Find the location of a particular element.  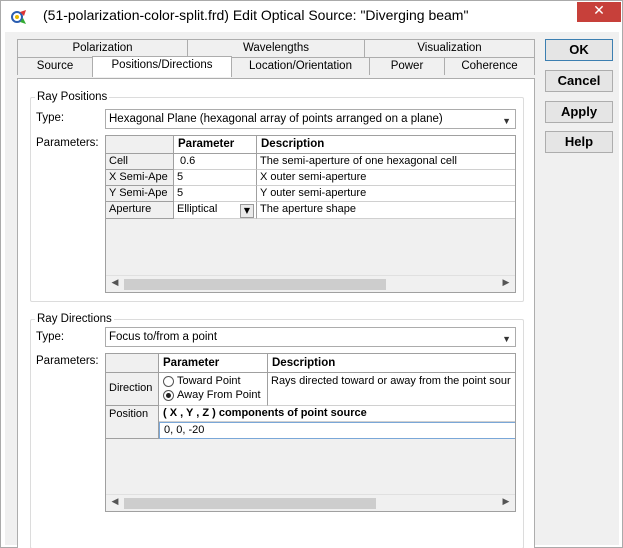

ray-positions-params-label: Parameters: is located at coordinates (67, 143).